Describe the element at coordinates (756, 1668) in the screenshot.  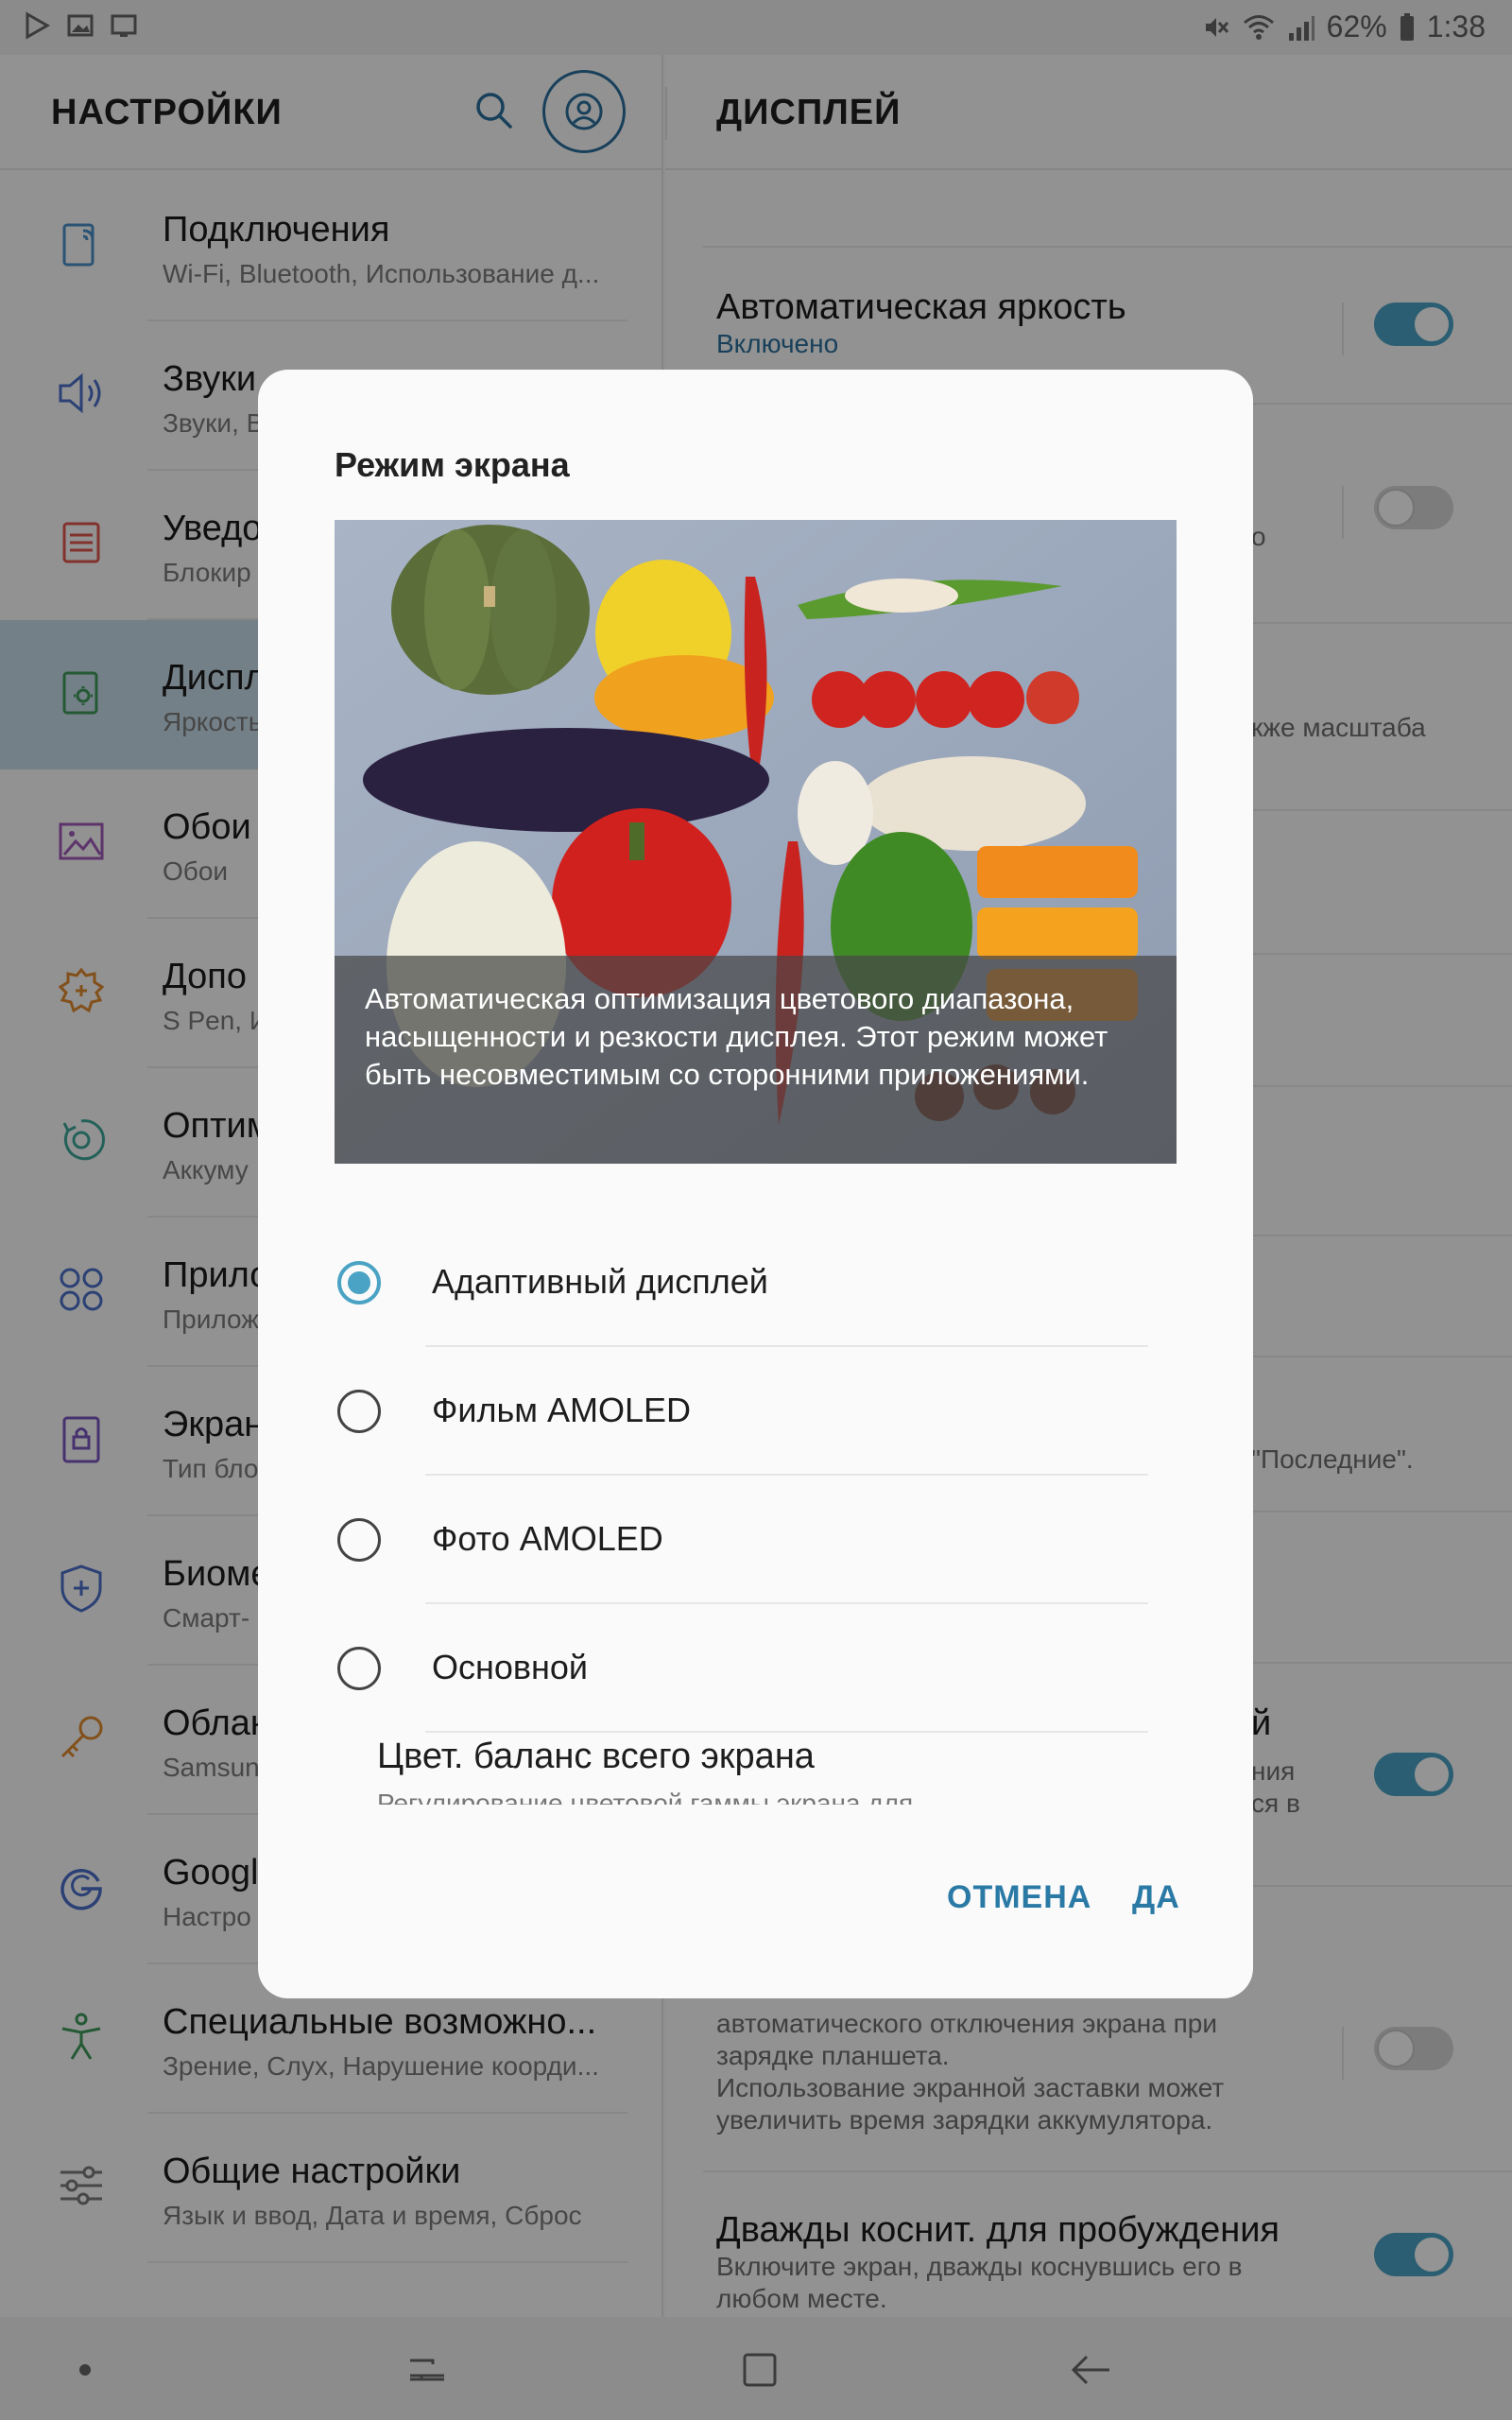
I see `option-basic: Основной` at that location.